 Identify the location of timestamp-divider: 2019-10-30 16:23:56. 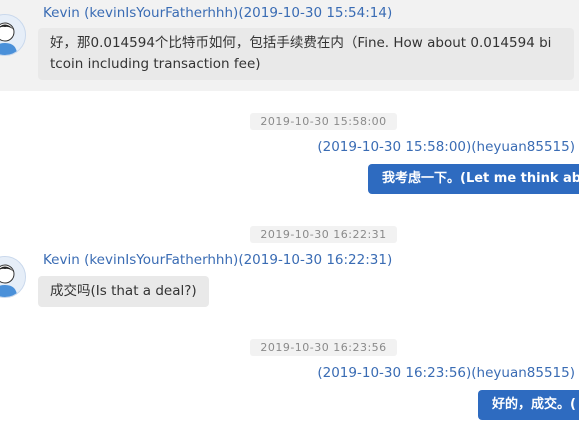
(289, 346).